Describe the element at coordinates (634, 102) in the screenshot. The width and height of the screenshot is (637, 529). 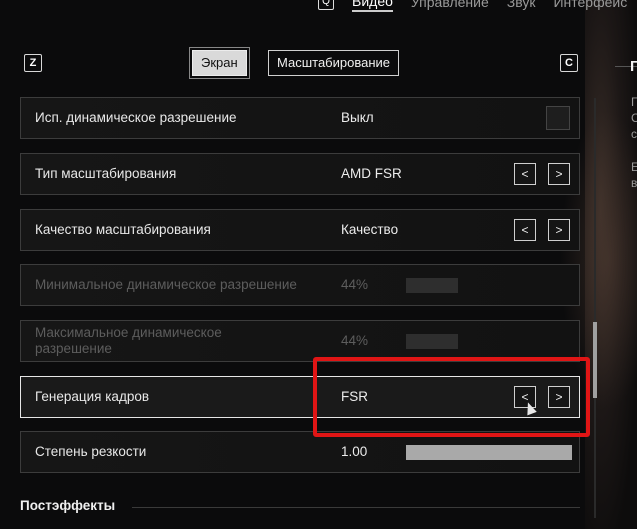
I see `description-text: Г` at that location.